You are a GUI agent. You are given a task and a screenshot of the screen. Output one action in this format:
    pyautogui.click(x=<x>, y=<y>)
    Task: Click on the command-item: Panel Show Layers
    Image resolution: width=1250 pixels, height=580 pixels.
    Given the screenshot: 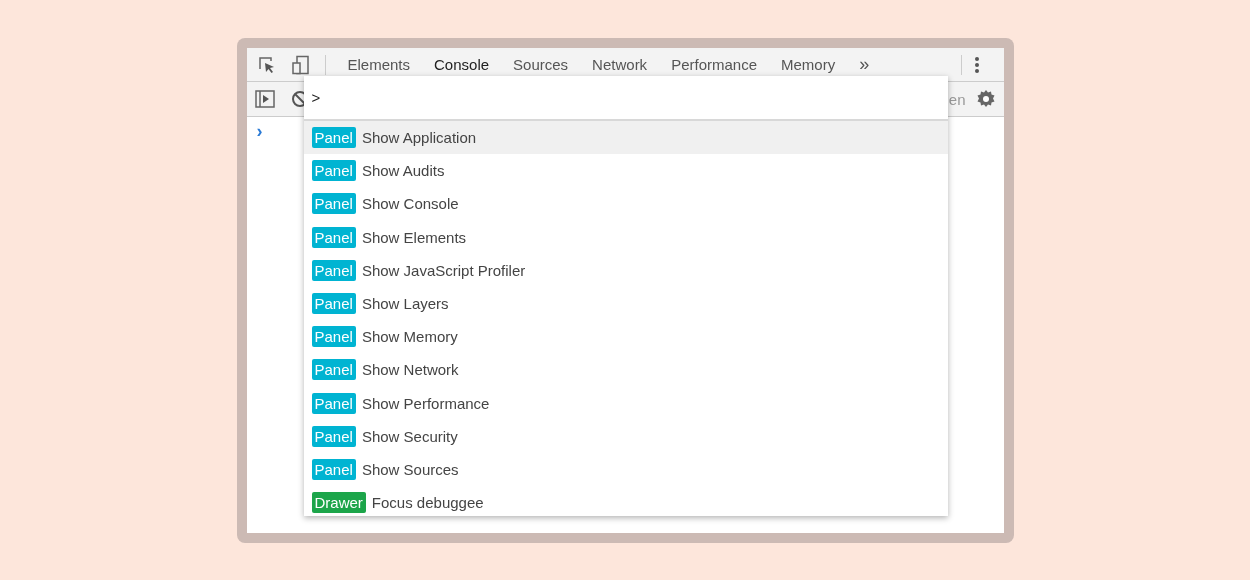 What is the action you would take?
    pyautogui.click(x=625, y=303)
    